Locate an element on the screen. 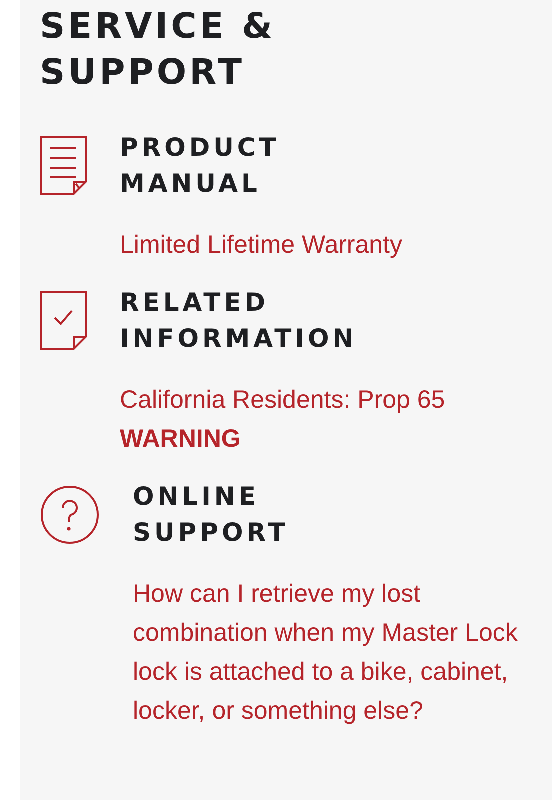 This screenshot has height=800, width=552. page-title: SERVICE & SUPPORT is located at coordinates (158, 50).